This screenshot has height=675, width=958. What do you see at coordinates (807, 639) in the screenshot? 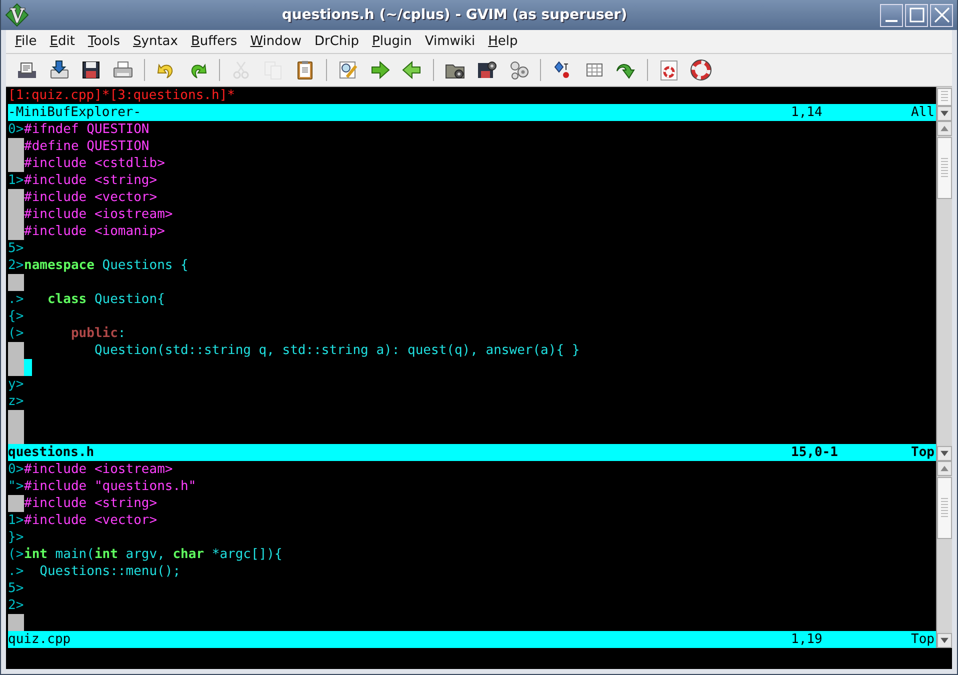
I see `cursor-position: 1,19` at bounding box center [807, 639].